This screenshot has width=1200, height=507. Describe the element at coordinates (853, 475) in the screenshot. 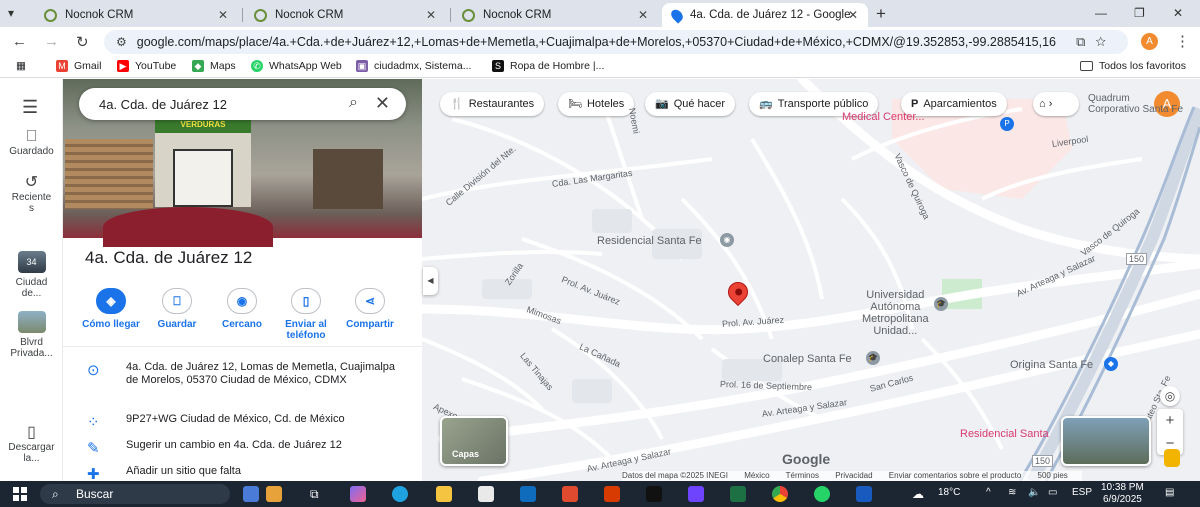

I see `link-privacy: Privacidad` at that location.